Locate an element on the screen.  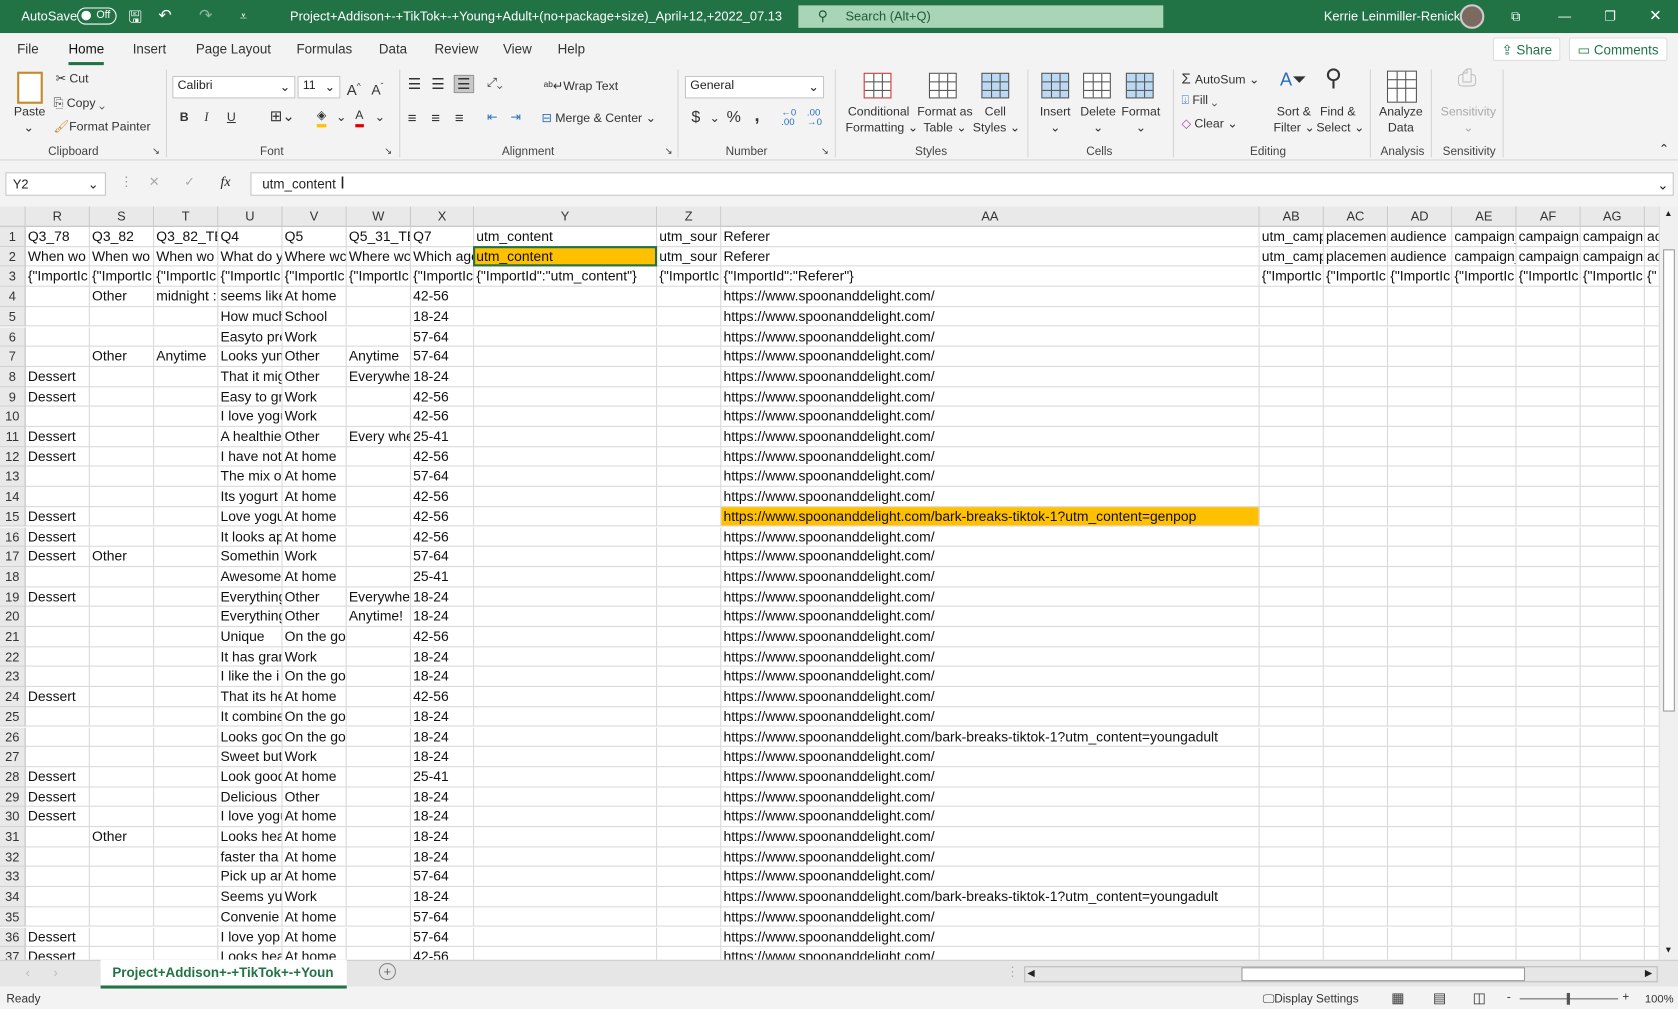
tab-view: View is located at coordinates (517, 49).